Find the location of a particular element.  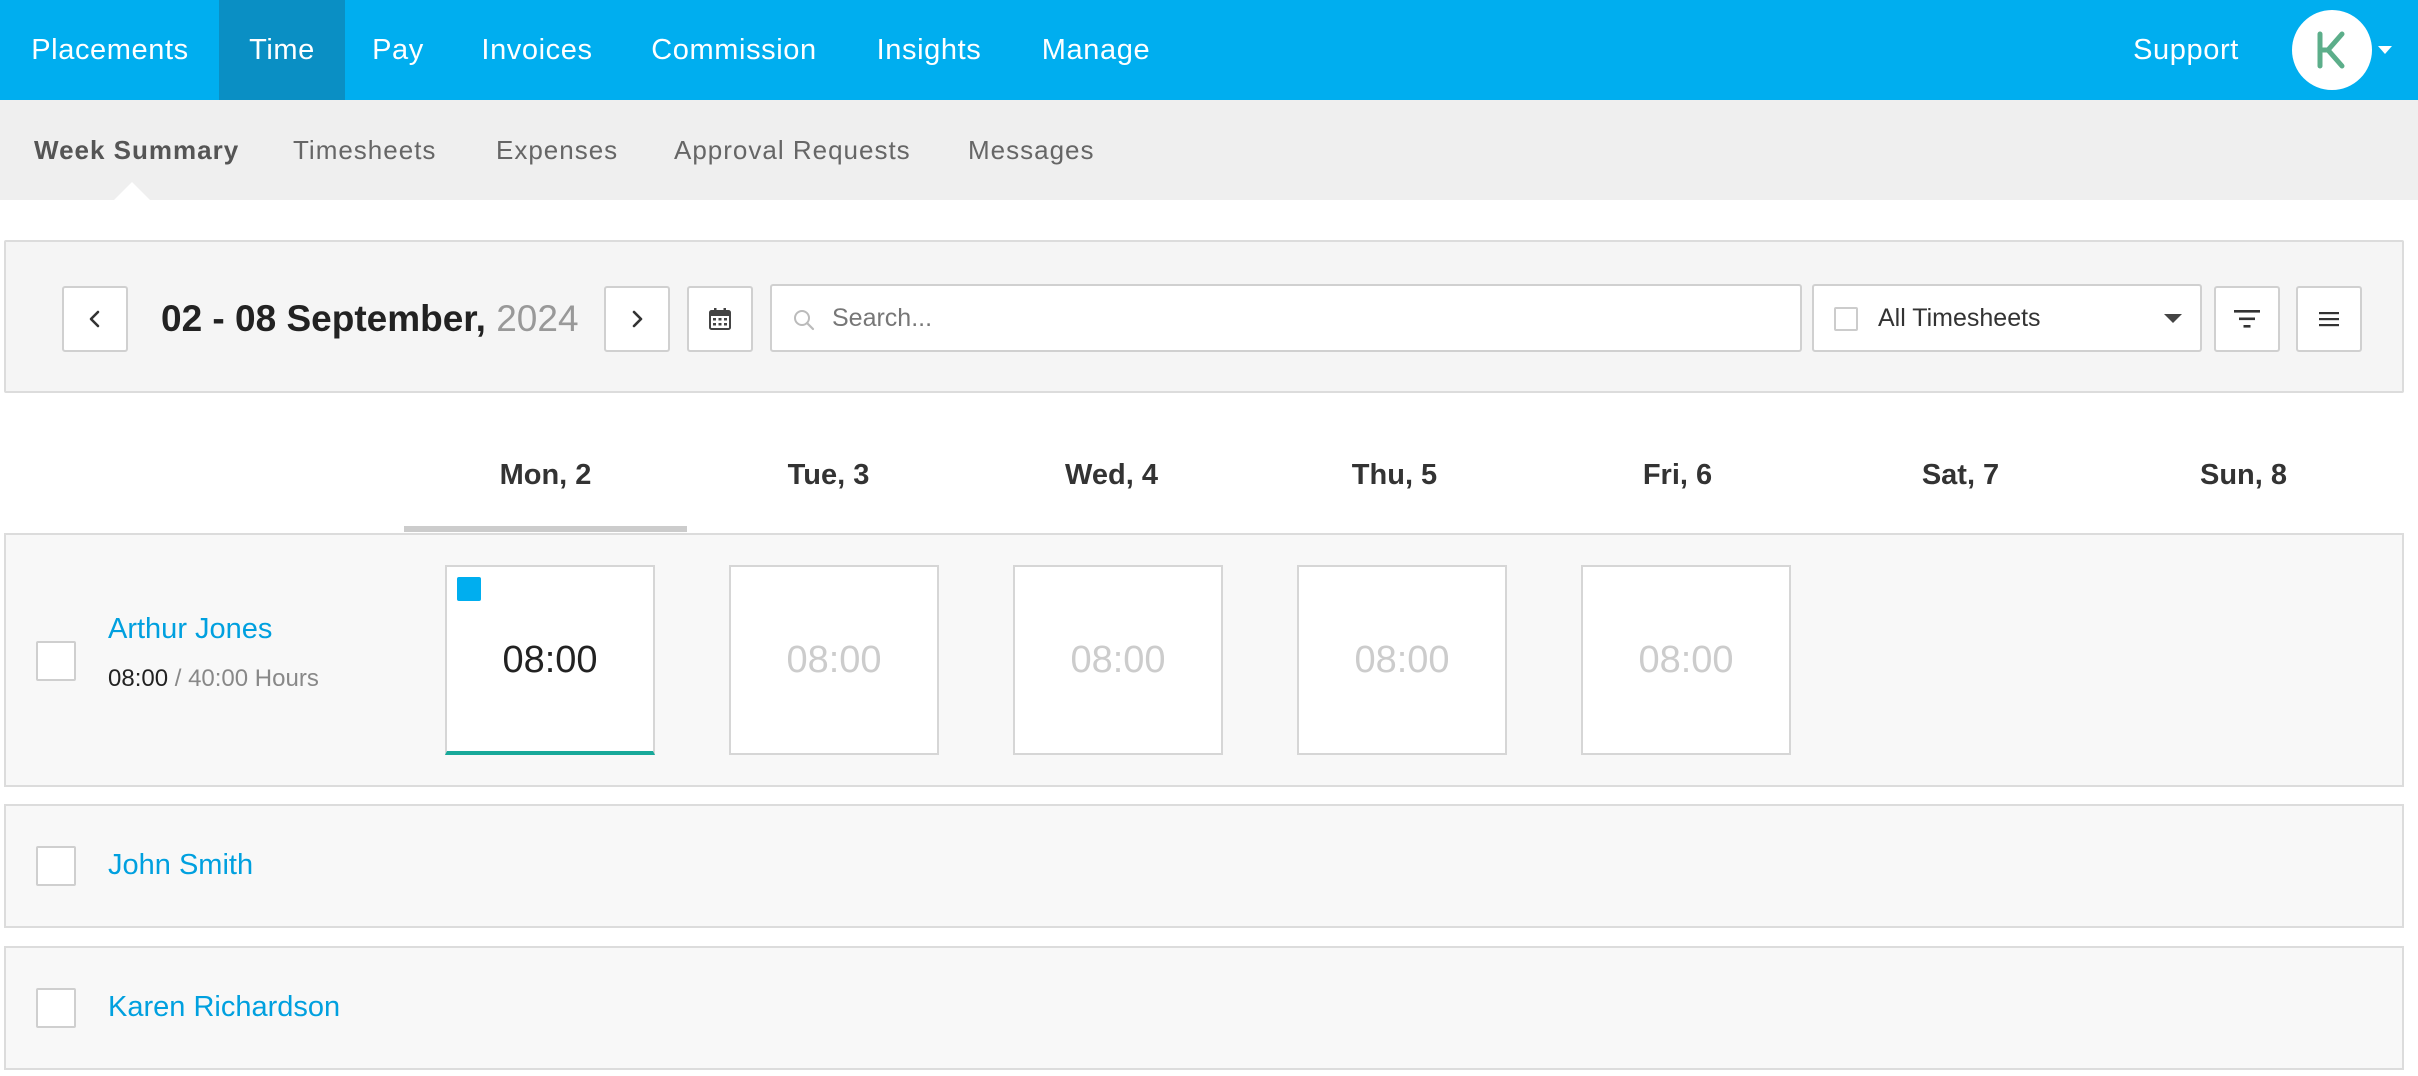

nav-invoices: Invoices is located at coordinates (537, 50).